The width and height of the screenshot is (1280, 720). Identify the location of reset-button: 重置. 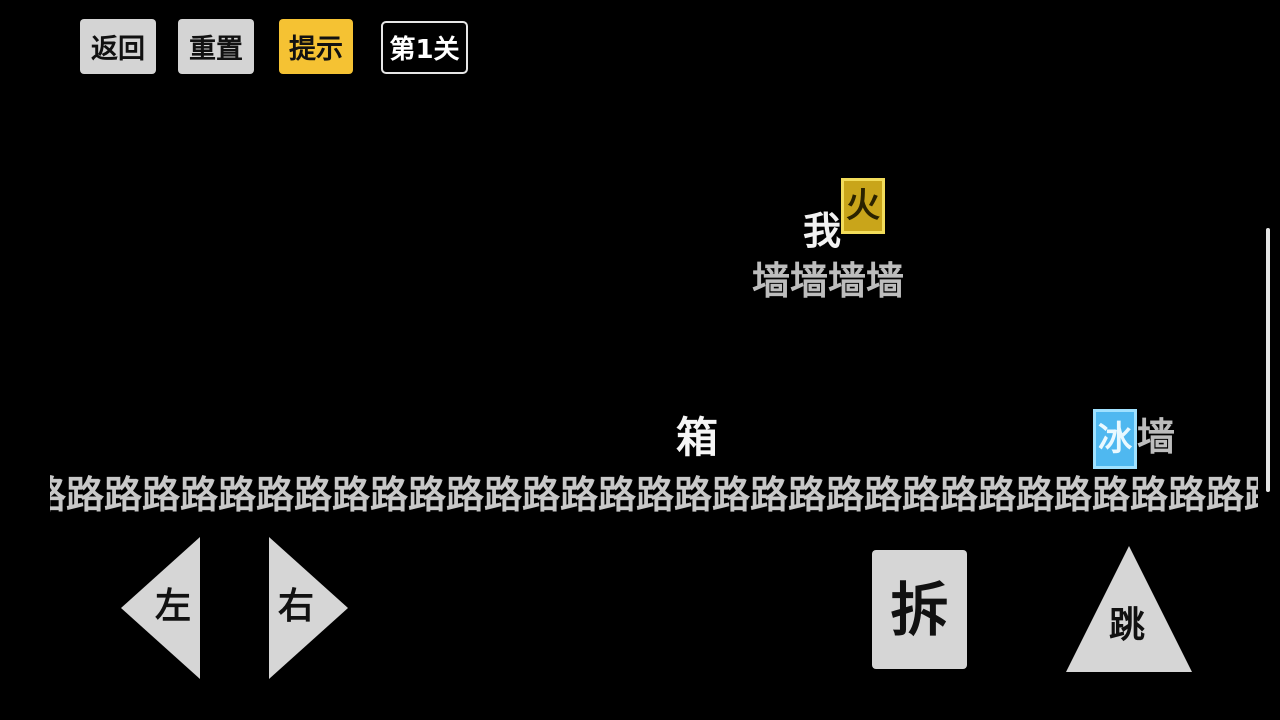
(216, 46).